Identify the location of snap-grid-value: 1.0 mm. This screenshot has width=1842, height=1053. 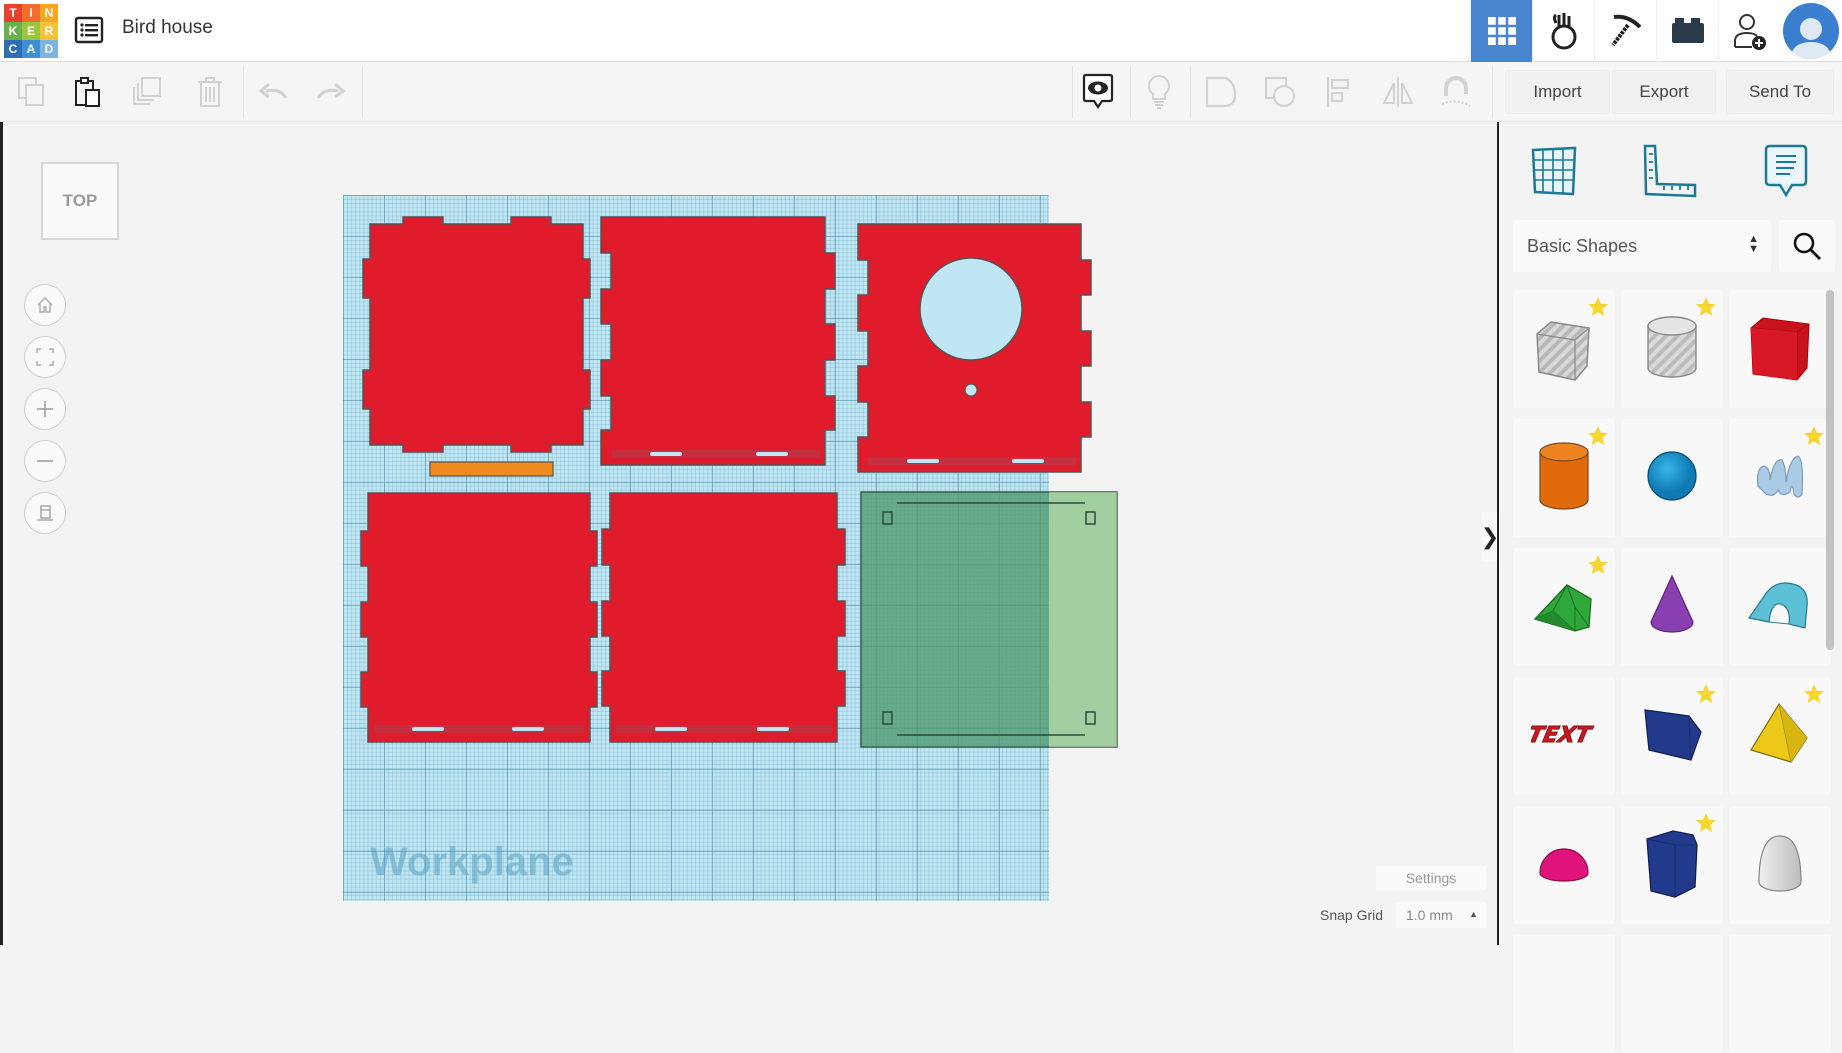
(1429, 915).